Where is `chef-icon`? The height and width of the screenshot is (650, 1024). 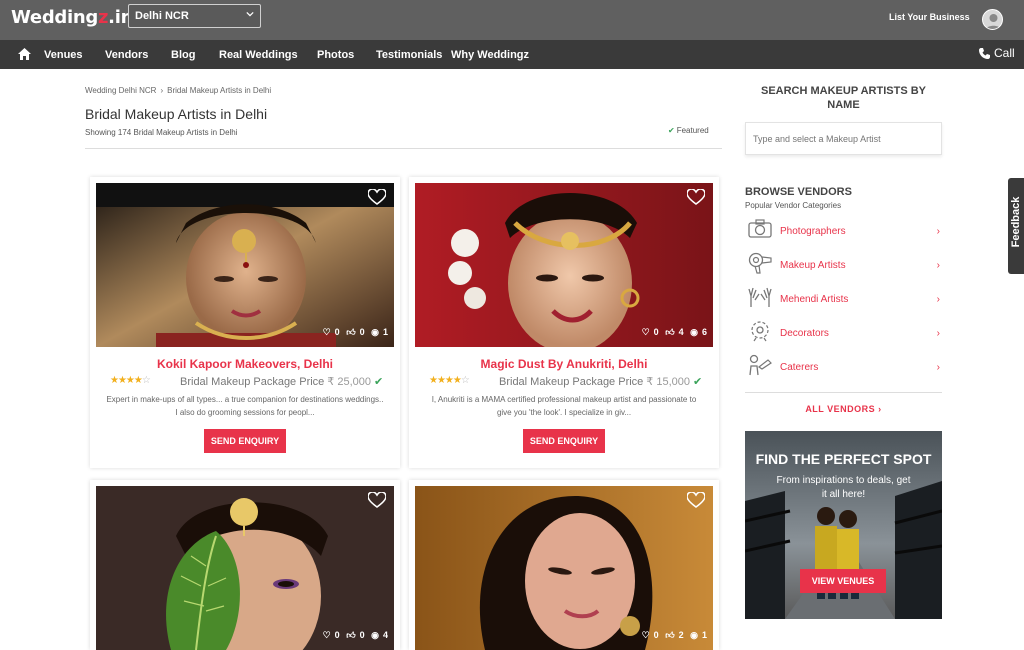 chef-icon is located at coordinates (760, 365).